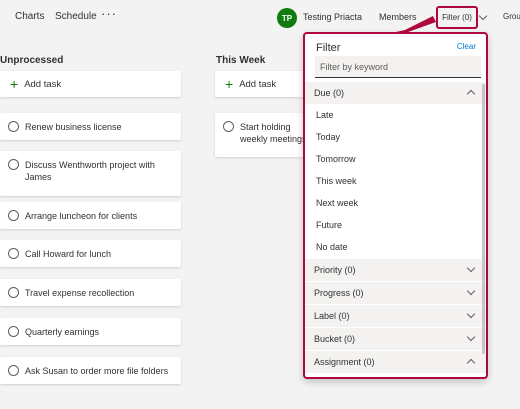 The image size is (520, 409). Describe the element at coordinates (332, 247) in the screenshot. I see `filter-option-no-date: No date` at that location.